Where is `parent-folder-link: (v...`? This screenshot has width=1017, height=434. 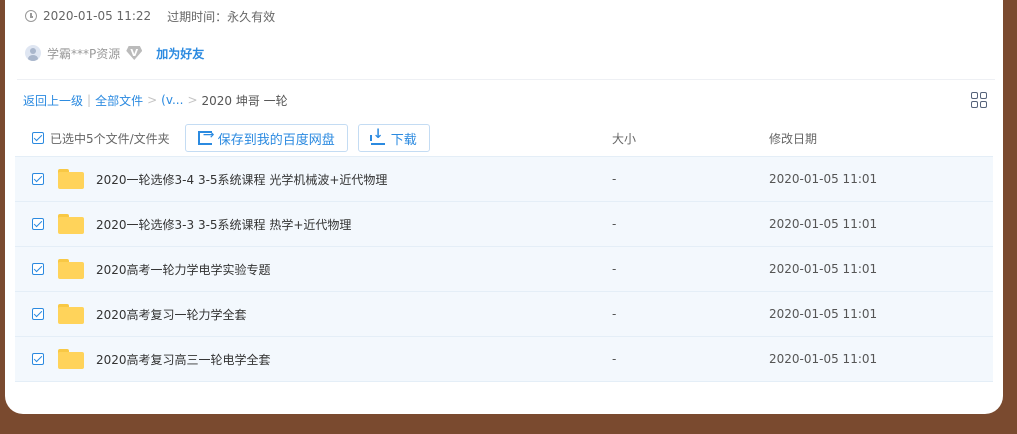 parent-folder-link: (v... is located at coordinates (172, 100).